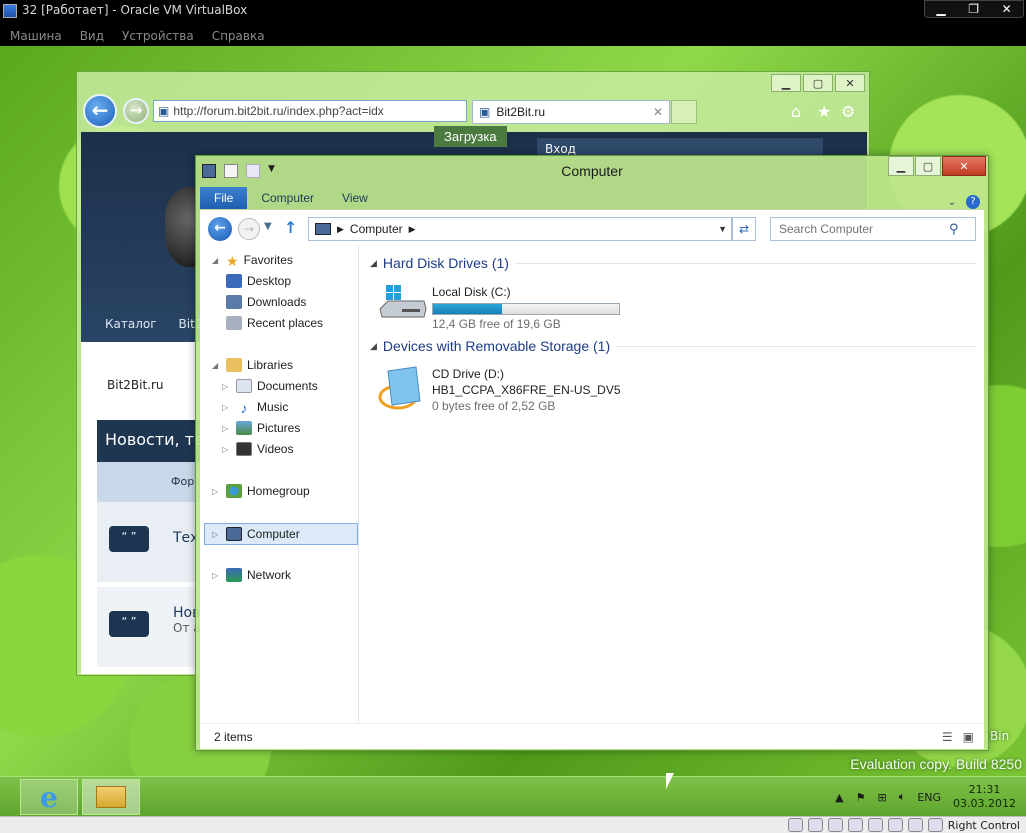  I want to click on taskbar-ie-button: e, so click(49, 797).